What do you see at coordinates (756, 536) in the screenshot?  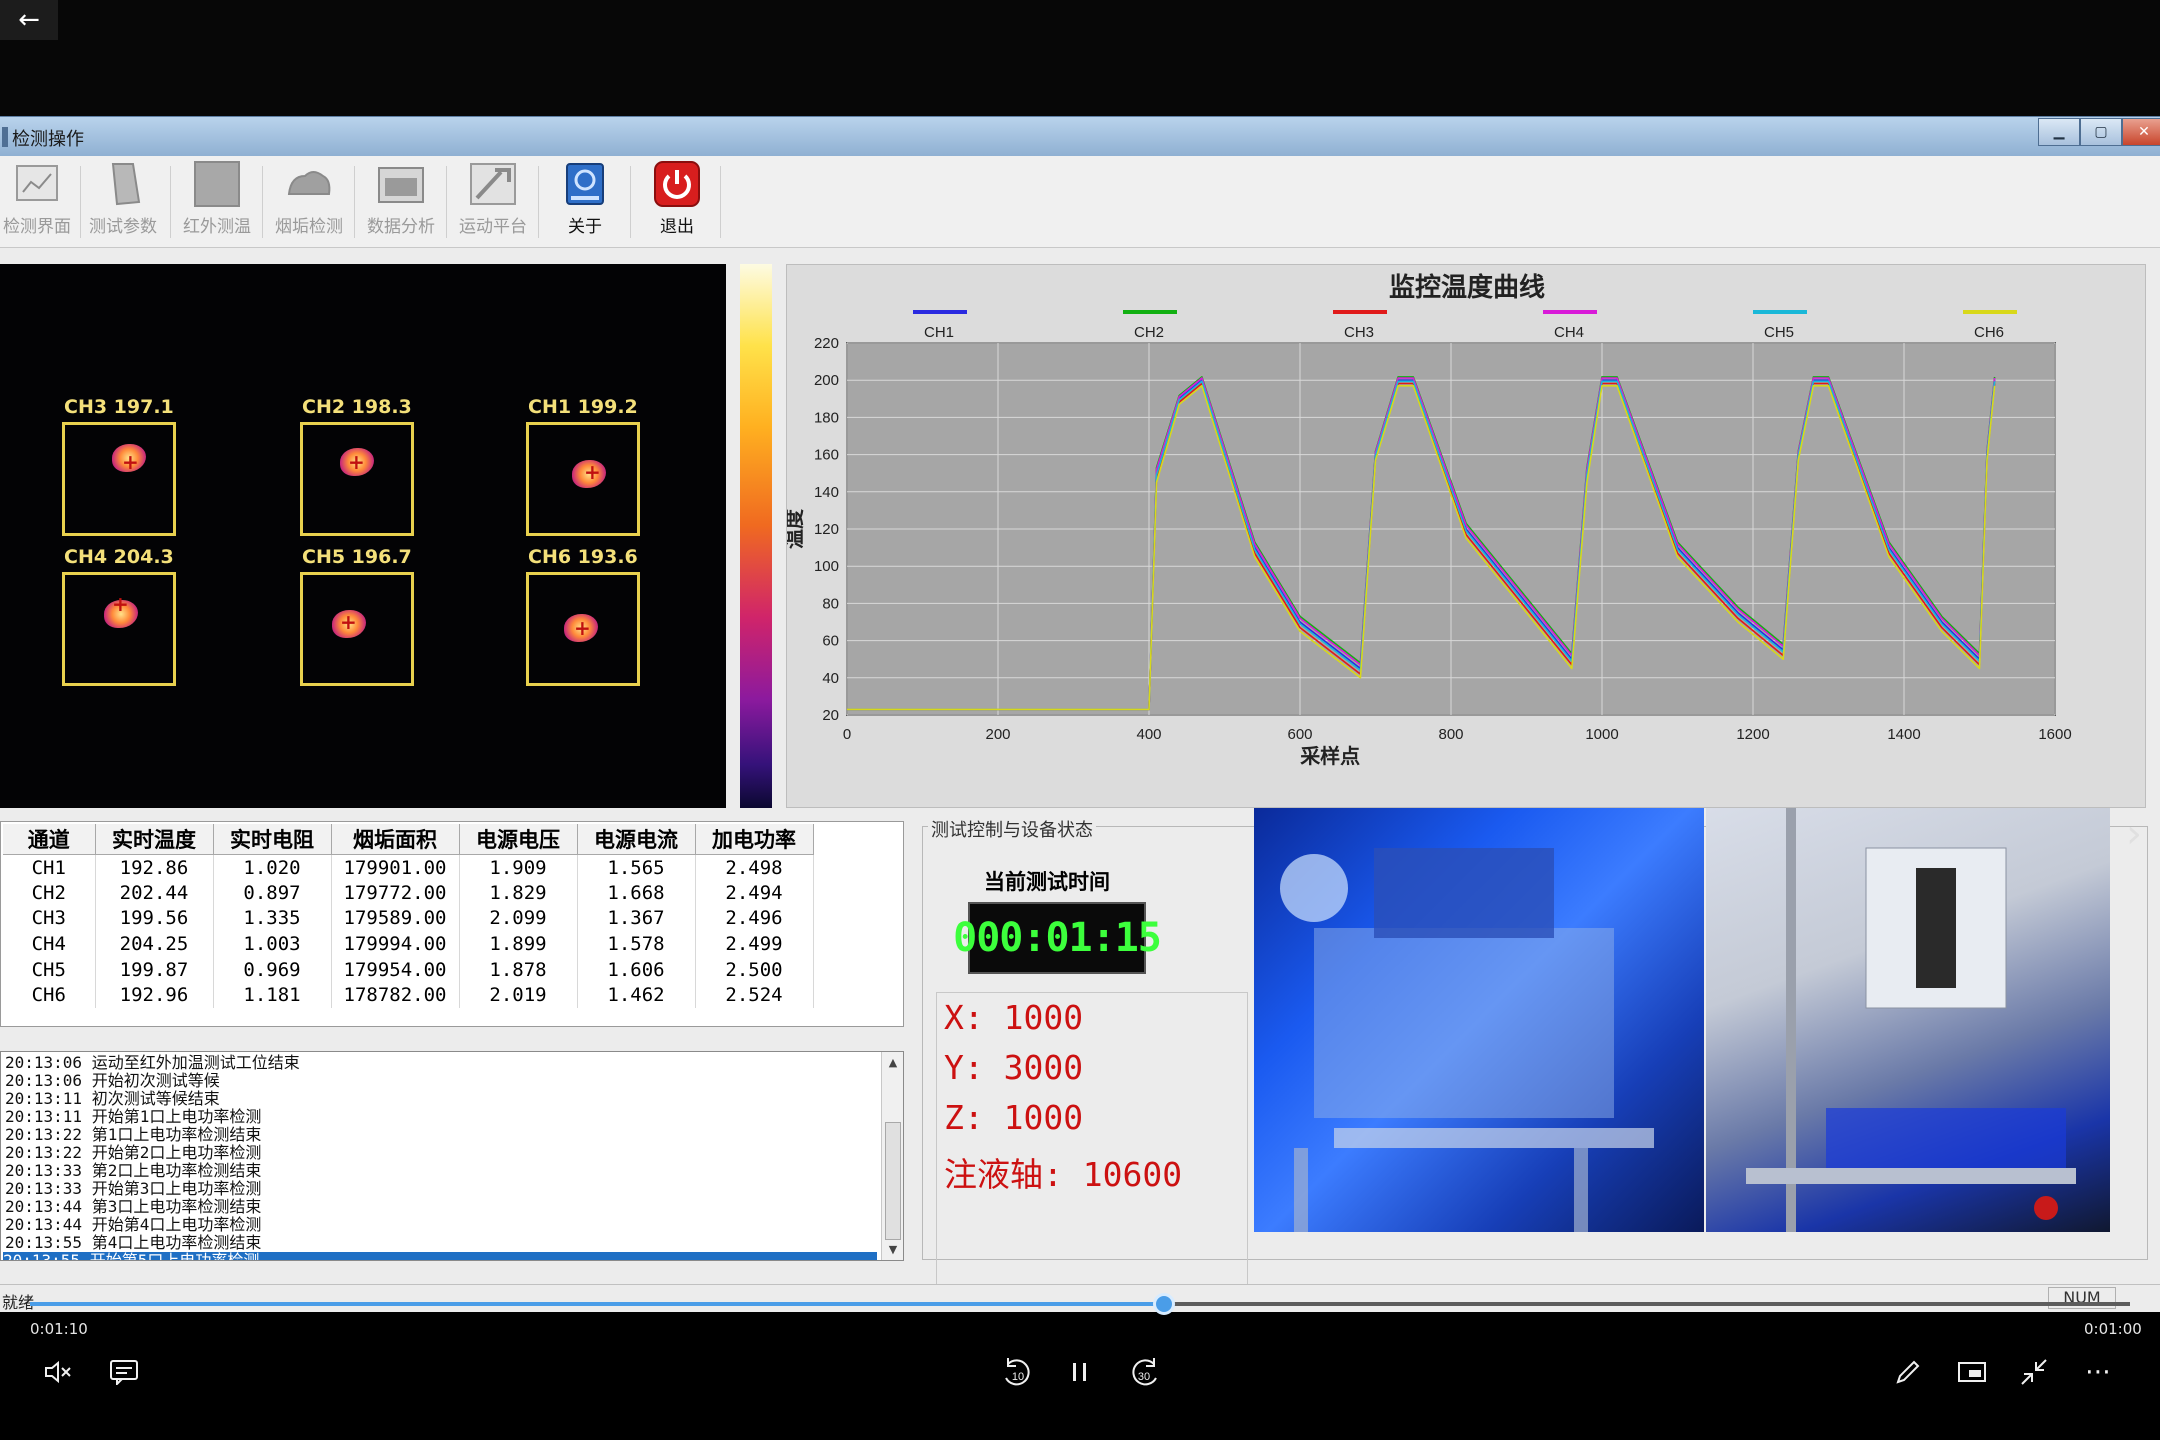 I see `thermal-colorbar` at bounding box center [756, 536].